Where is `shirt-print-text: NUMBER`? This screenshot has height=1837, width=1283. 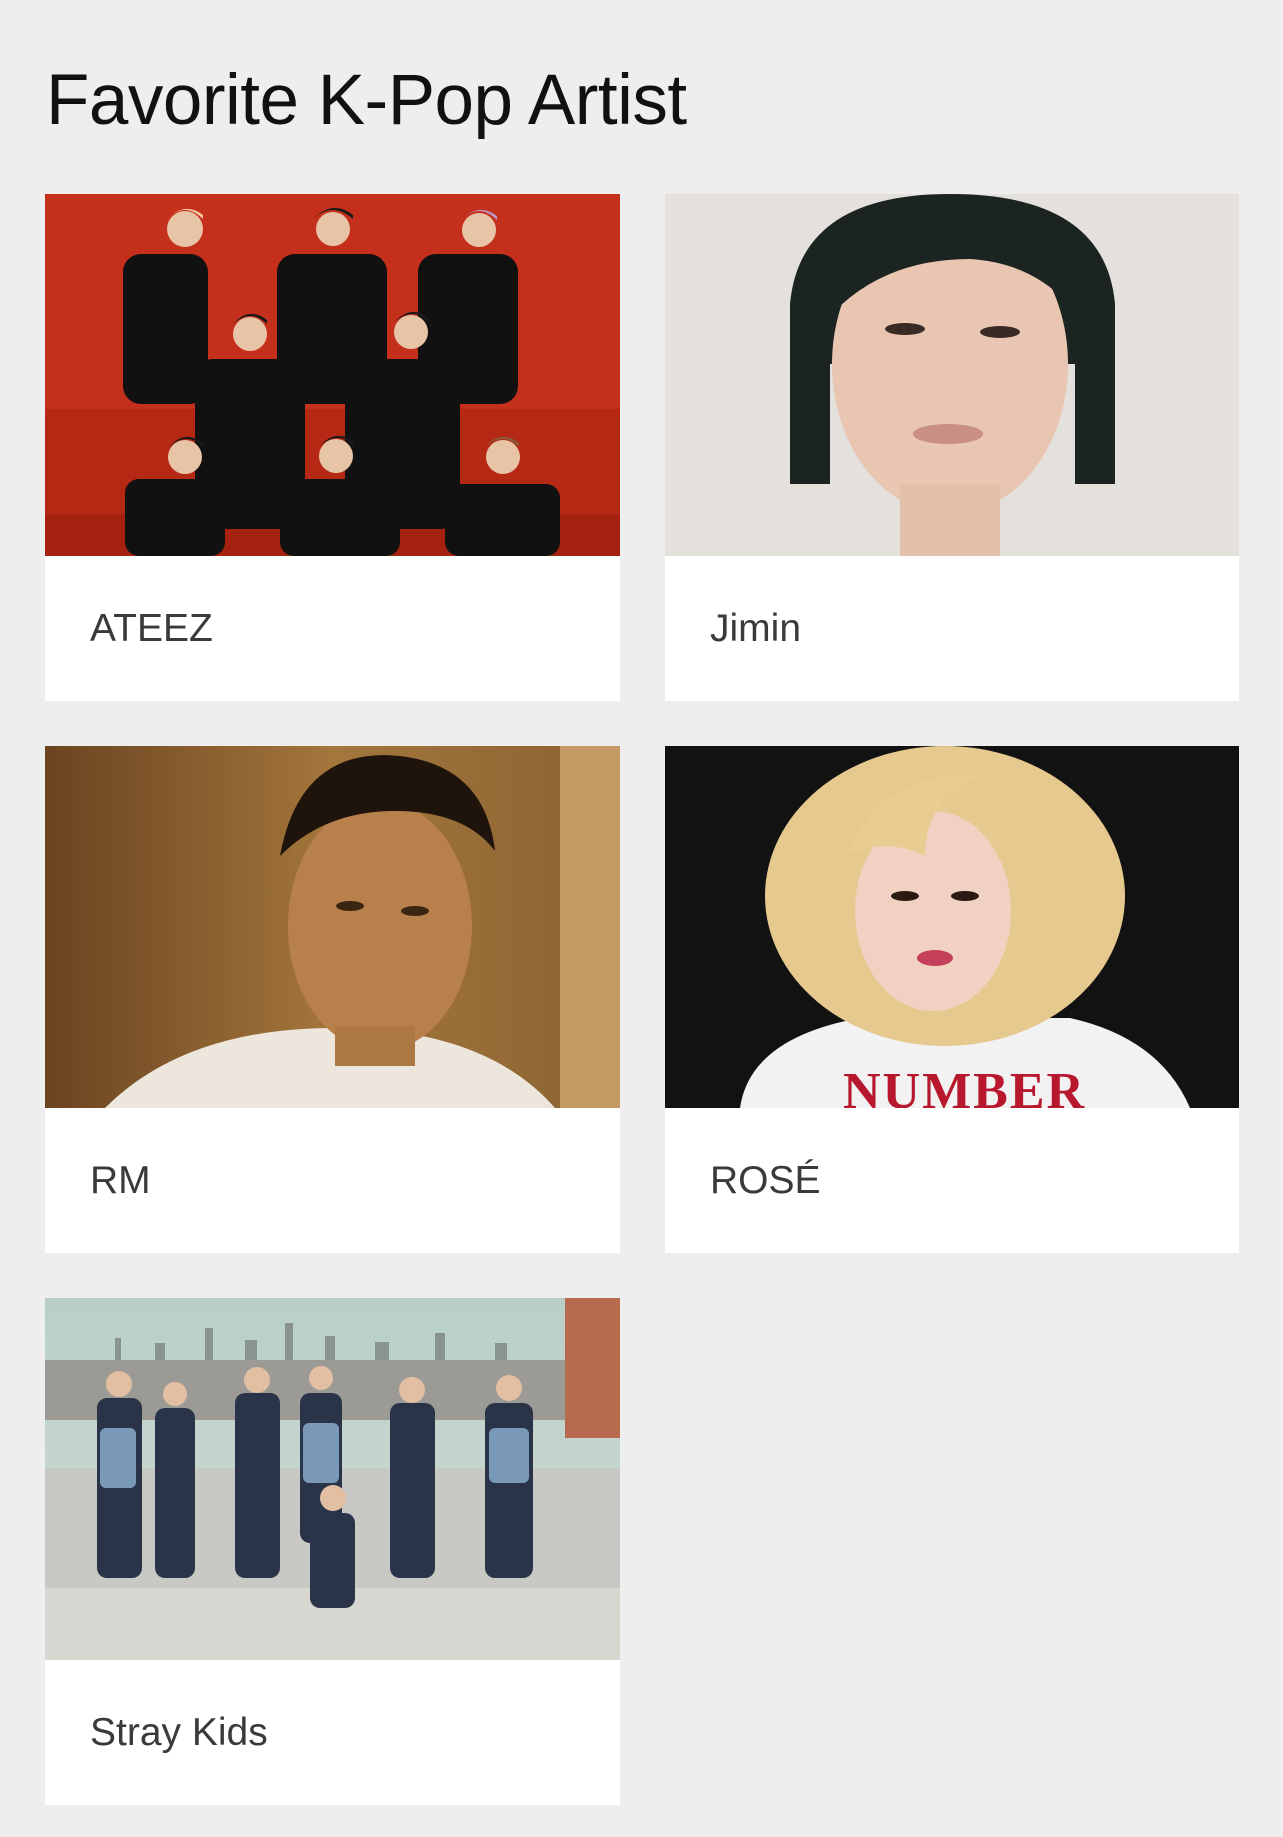 shirt-print-text: NUMBER is located at coordinates (964, 1085).